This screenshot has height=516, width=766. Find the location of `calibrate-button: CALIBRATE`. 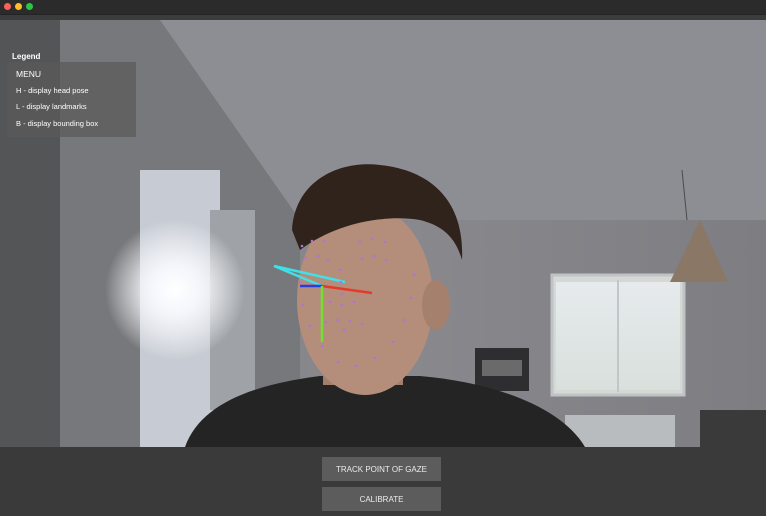

calibrate-button: CALIBRATE is located at coordinates (381, 499).